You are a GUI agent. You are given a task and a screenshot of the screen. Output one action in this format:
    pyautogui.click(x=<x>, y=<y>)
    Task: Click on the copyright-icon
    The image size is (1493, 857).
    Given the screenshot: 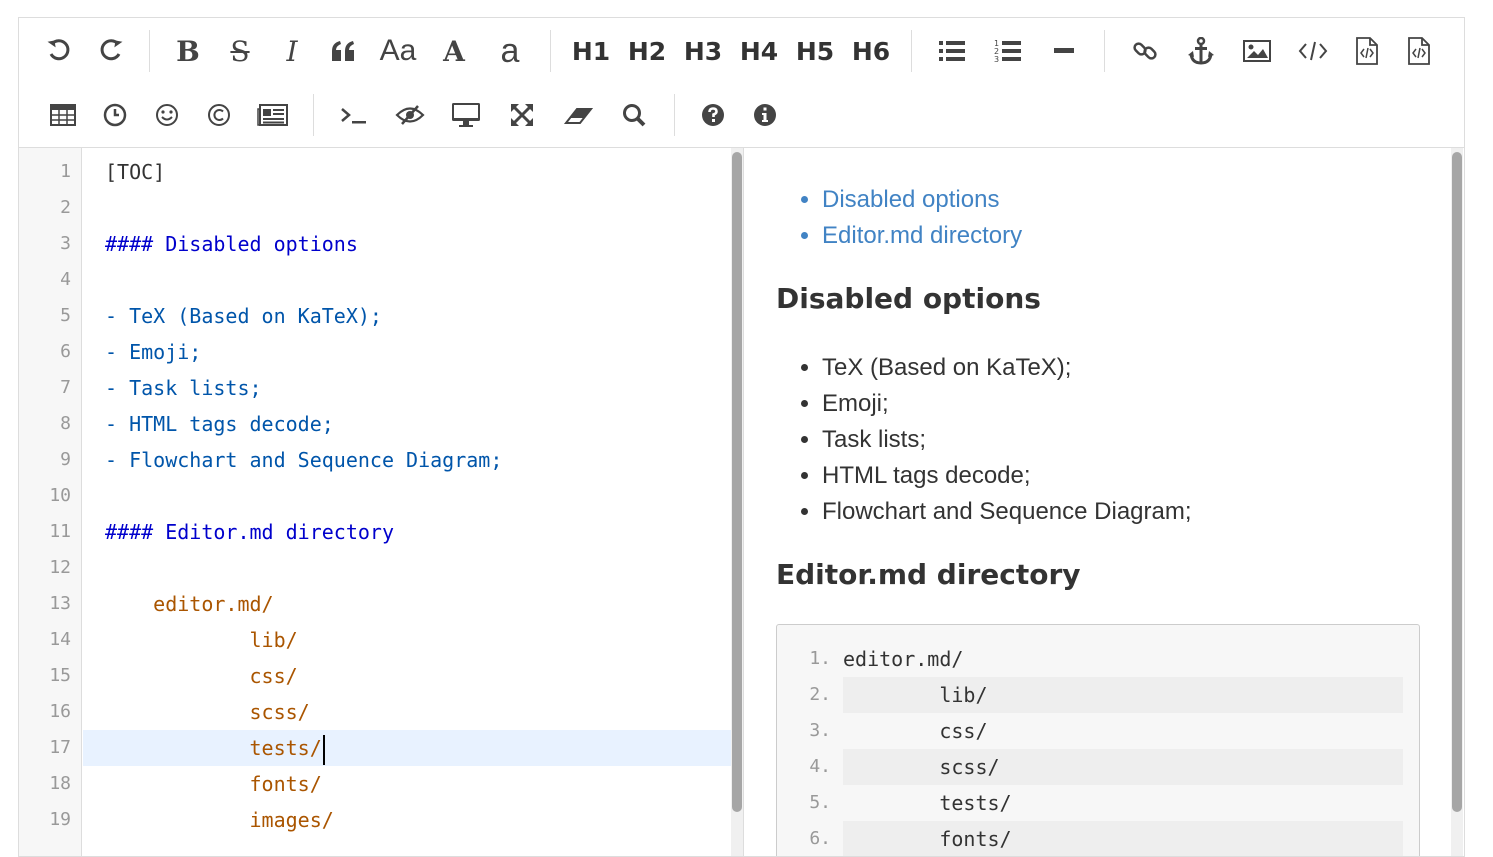 What is the action you would take?
    pyautogui.click(x=219, y=115)
    